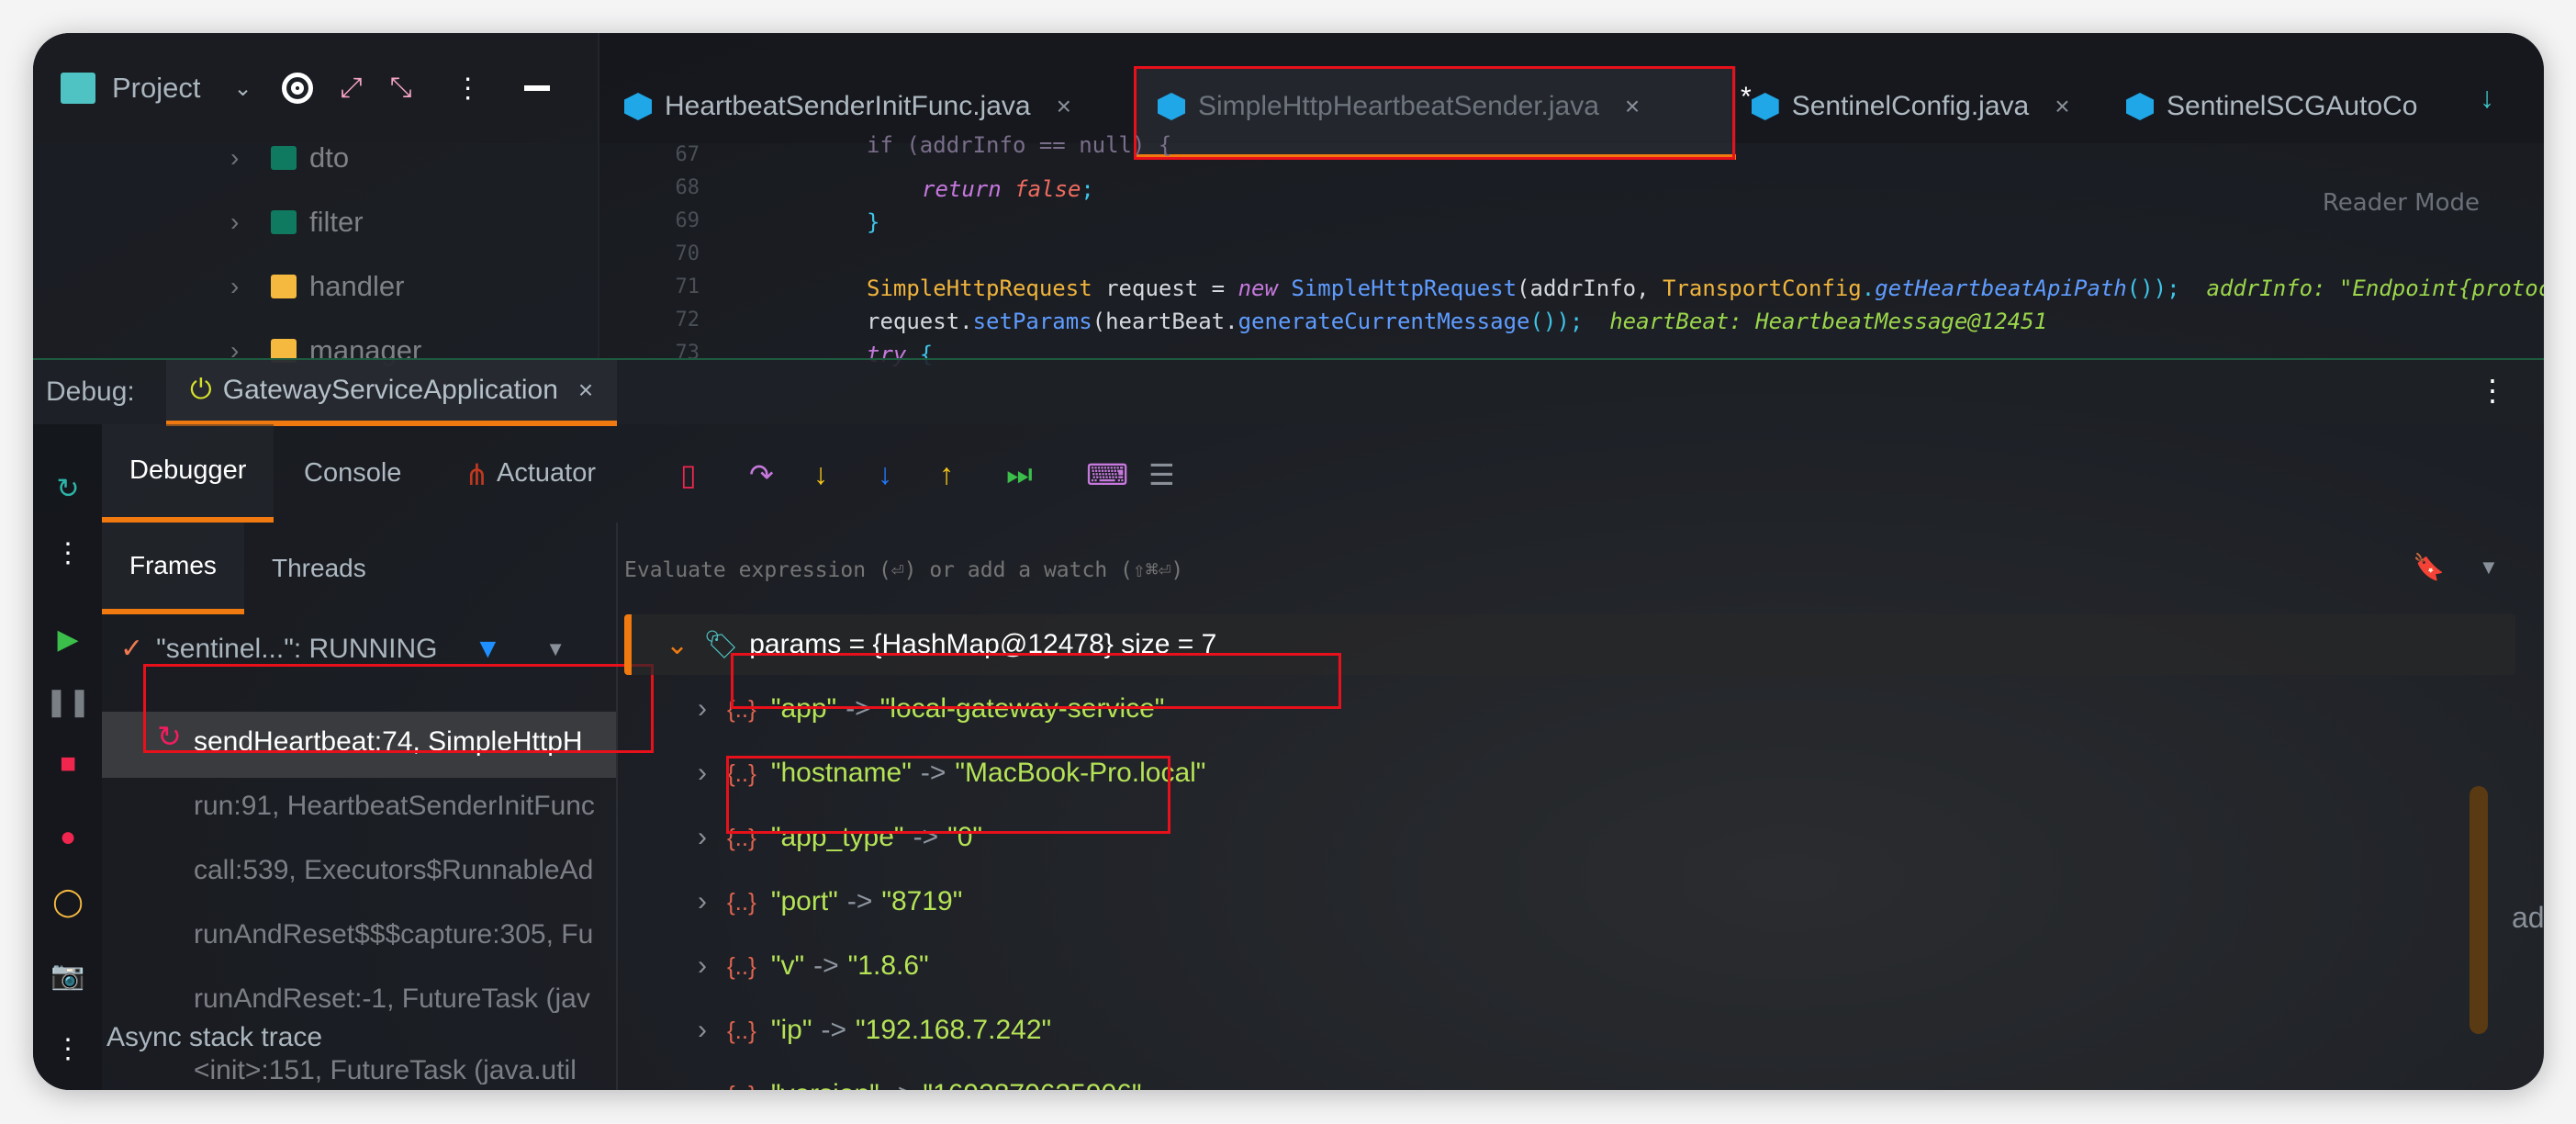  Describe the element at coordinates (173, 568) in the screenshot. I see `tab-frames: Frames` at that location.